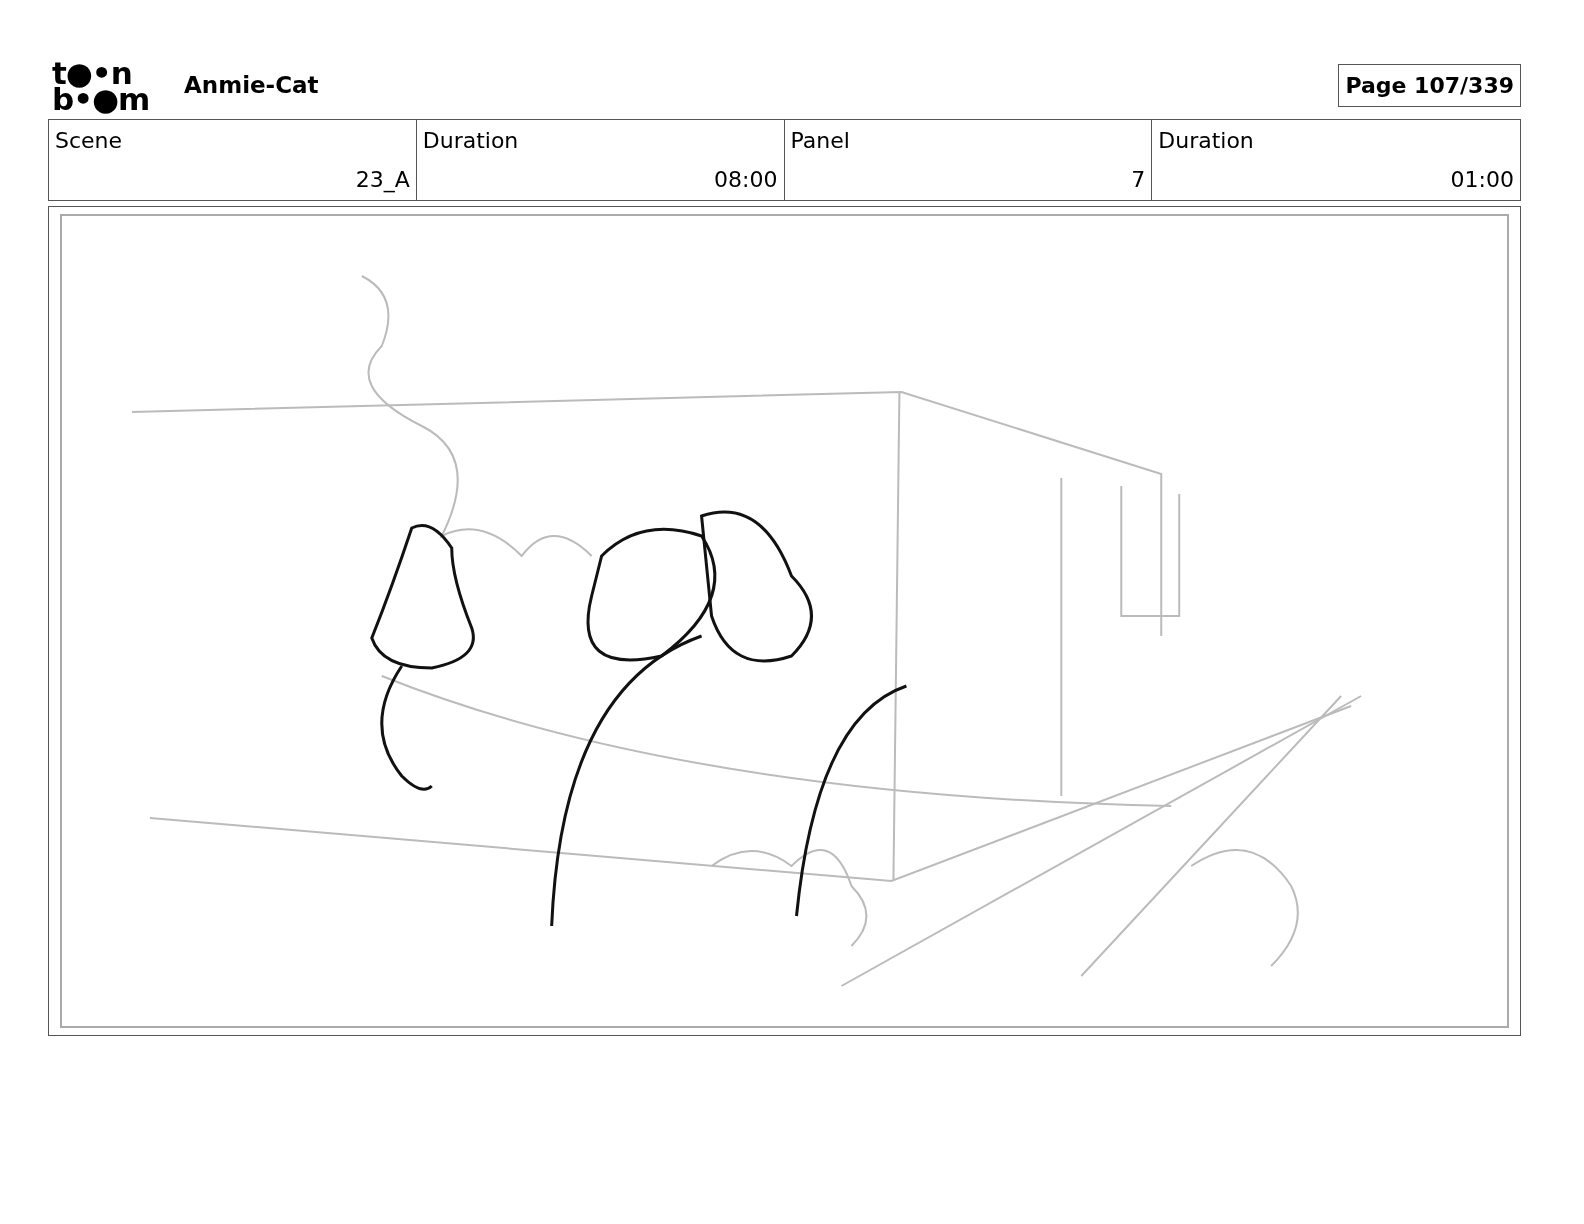 The width and height of the screenshot is (1584, 1224). I want to click on project-title: Anmie-Cat, so click(251, 86).